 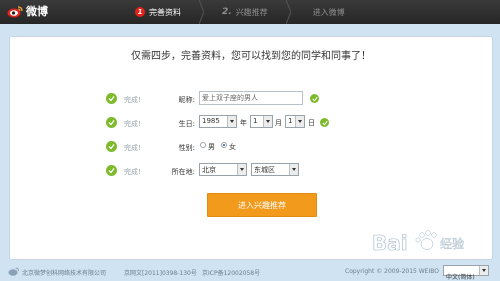 I want to click on gender-female-radio, so click(x=224, y=145).